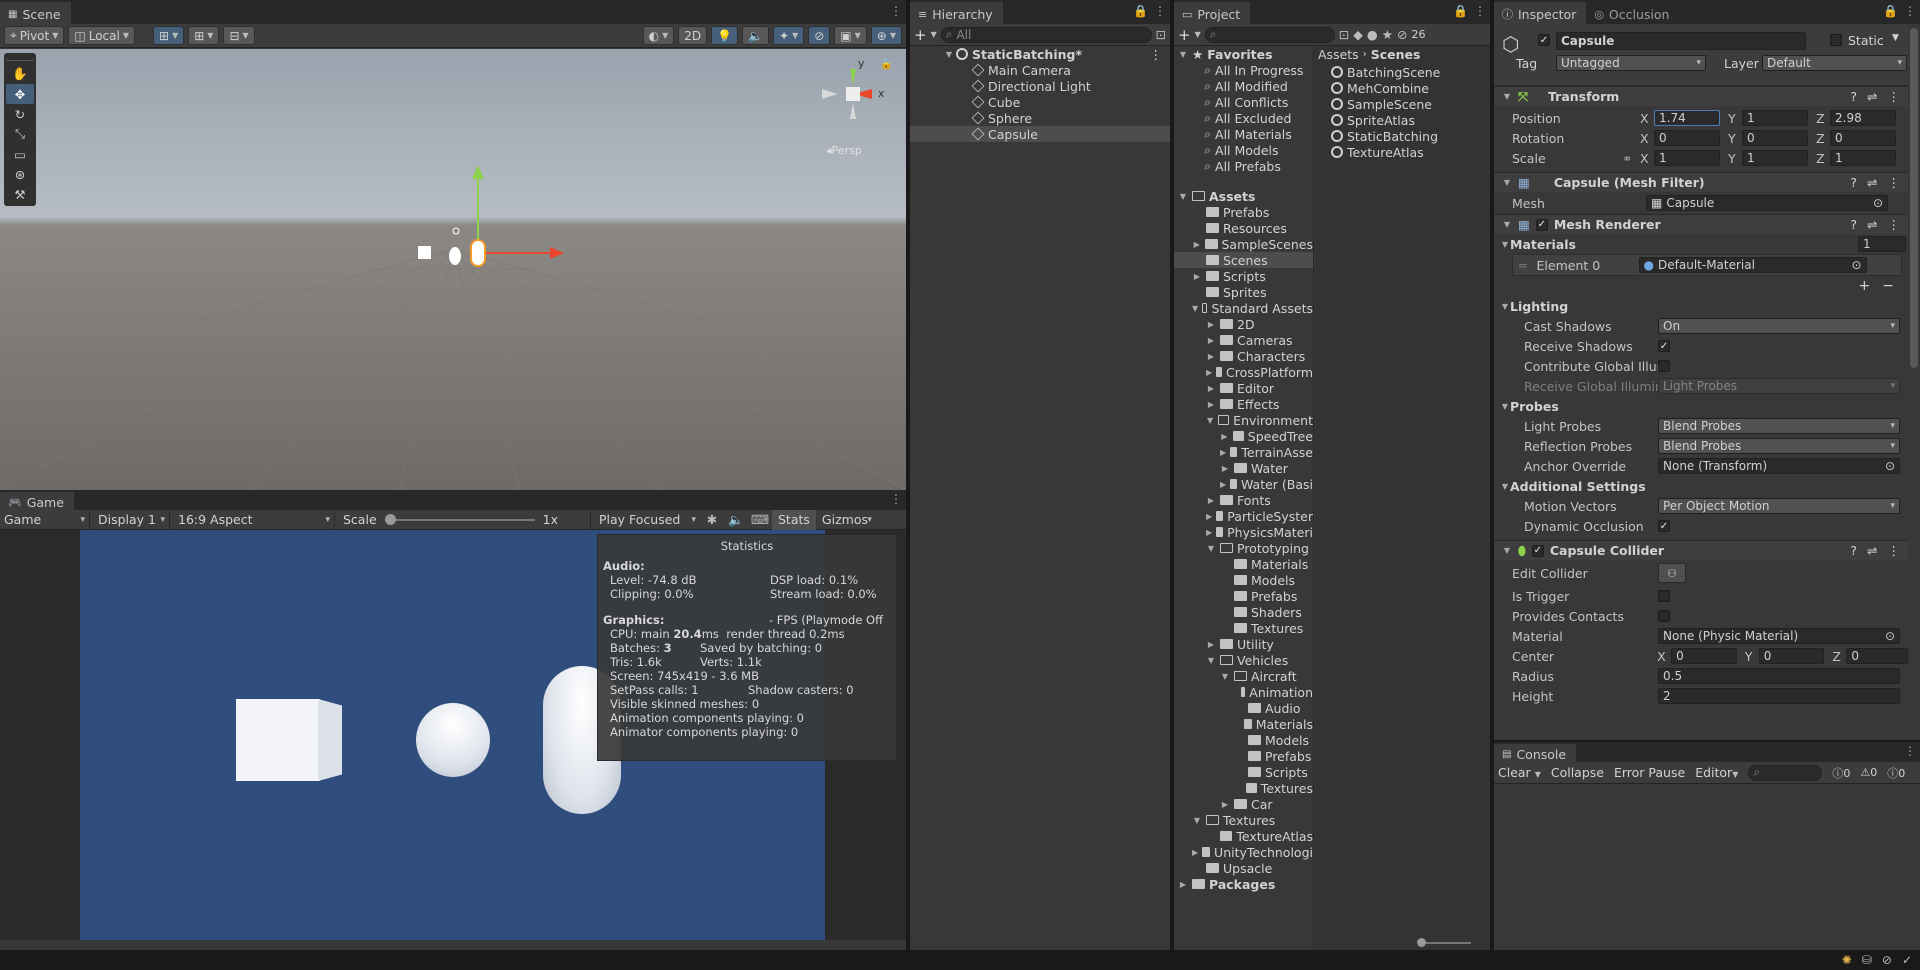 The image size is (1920, 970). I want to click on rect-tool-icon: ▭, so click(20, 154).